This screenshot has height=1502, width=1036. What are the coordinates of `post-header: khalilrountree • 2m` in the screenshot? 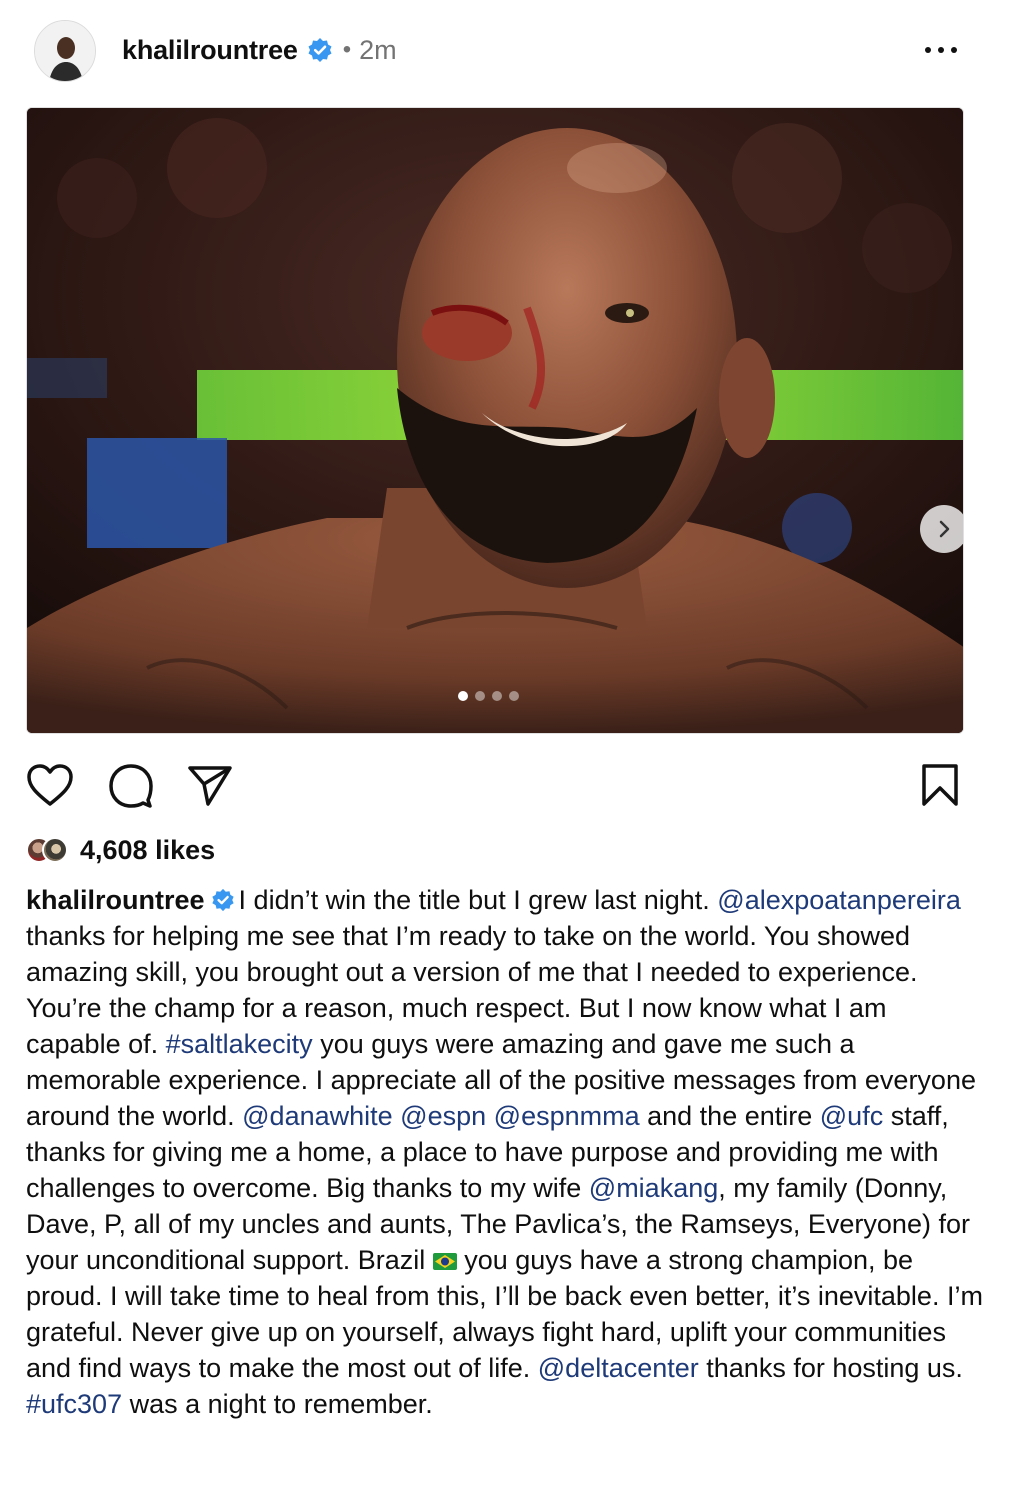 It's located at (518, 52).